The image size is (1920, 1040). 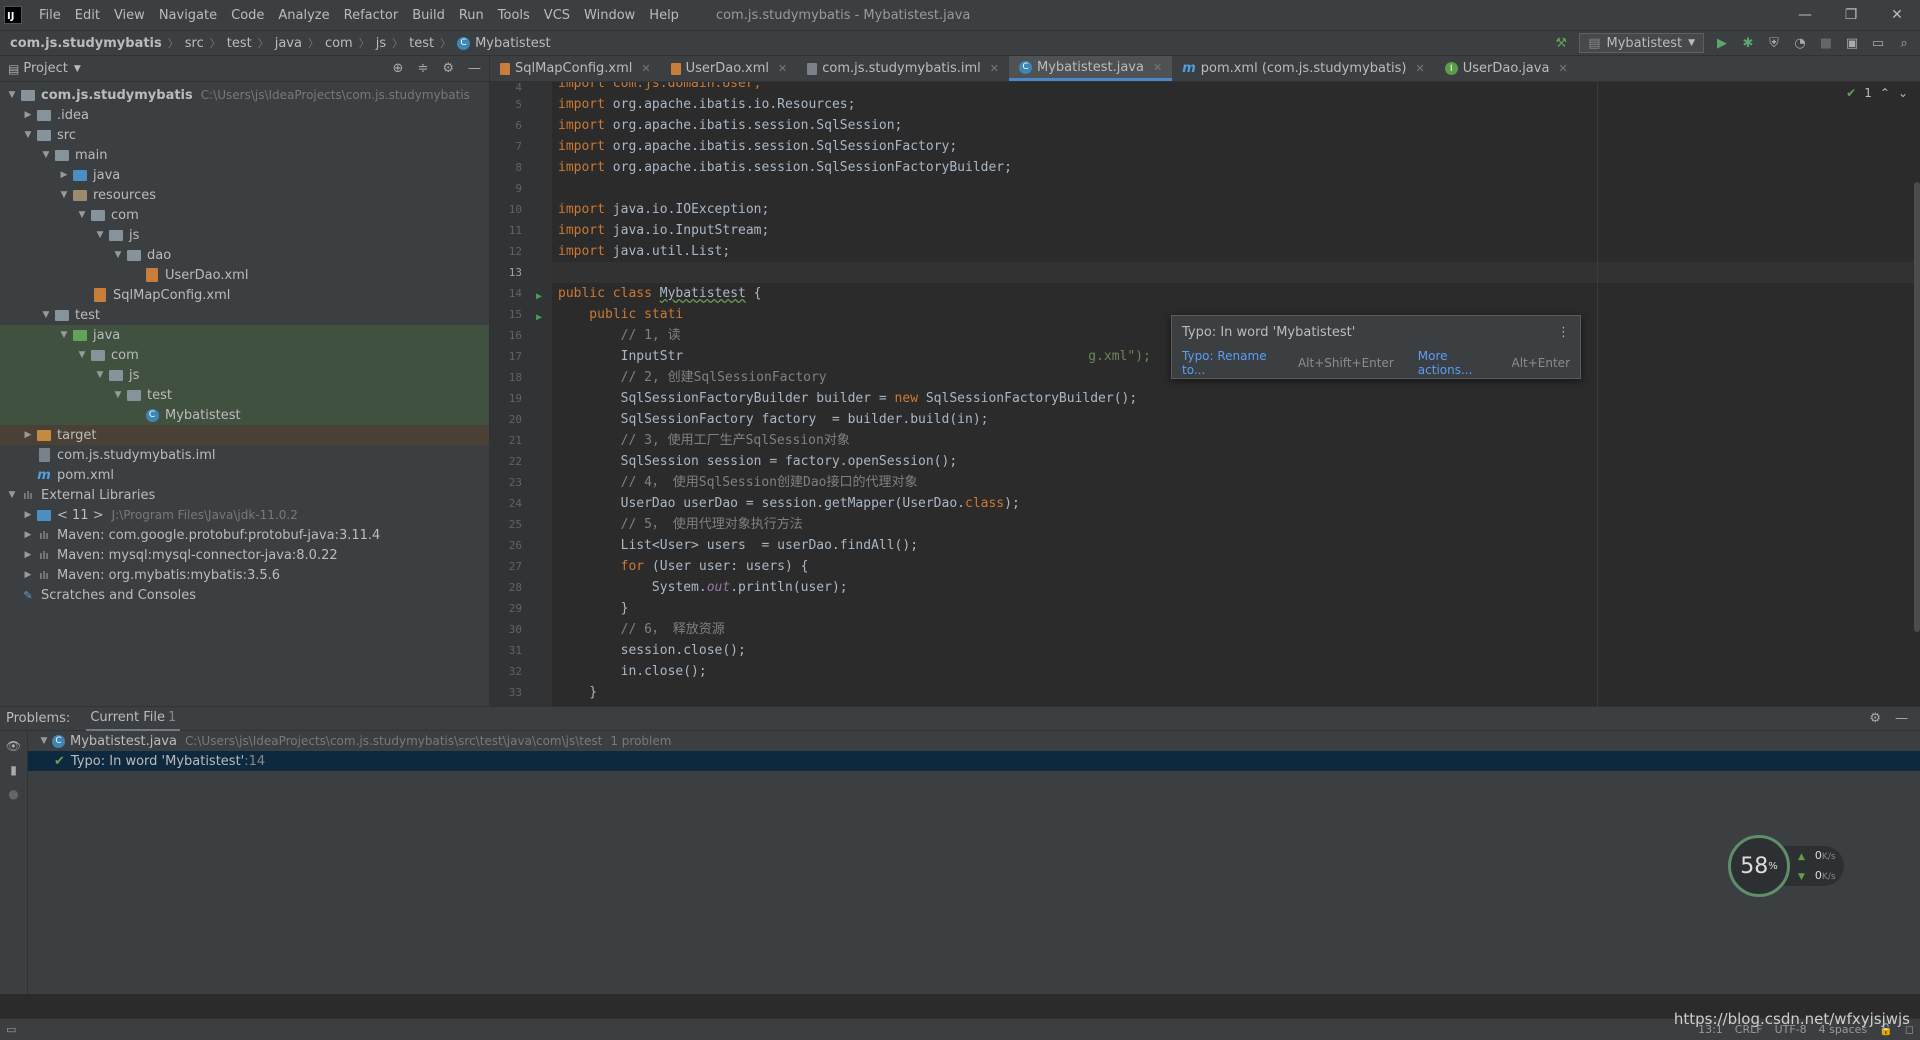 I want to click on collapse-all-icon: ≑, so click(x=422, y=68).